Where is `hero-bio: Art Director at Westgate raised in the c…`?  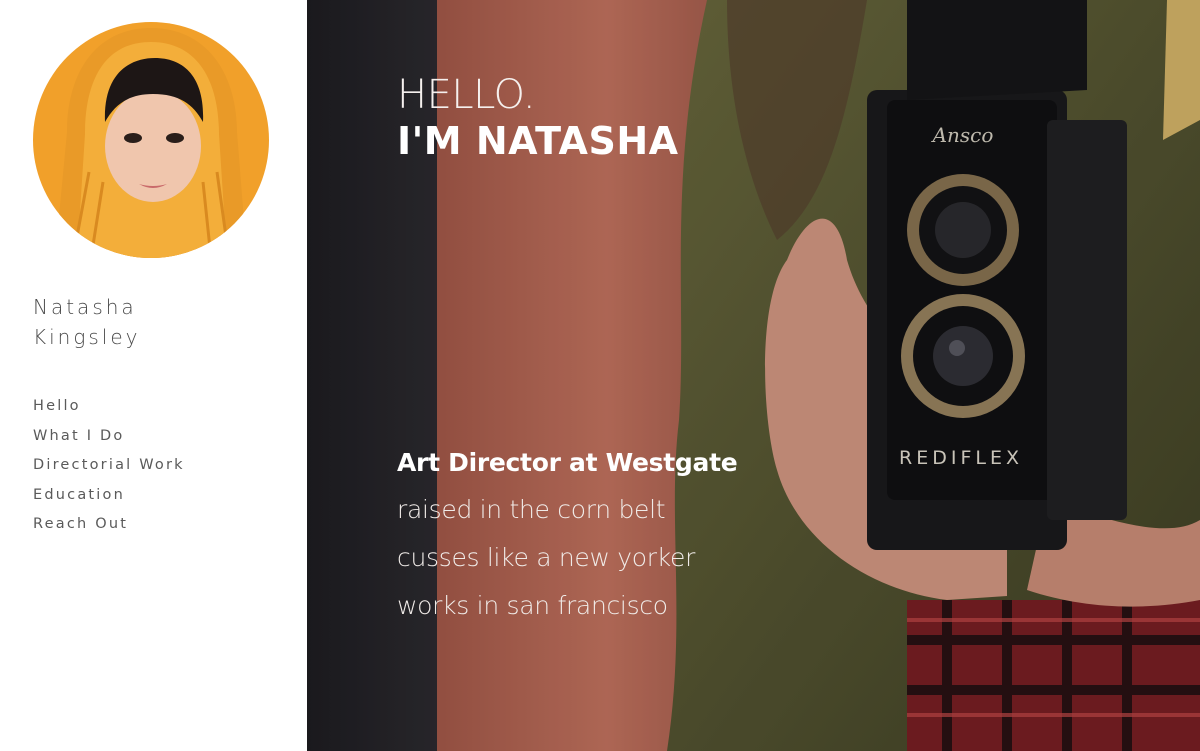 hero-bio: Art Director at Westgate raised in the c… is located at coordinates (607, 535).